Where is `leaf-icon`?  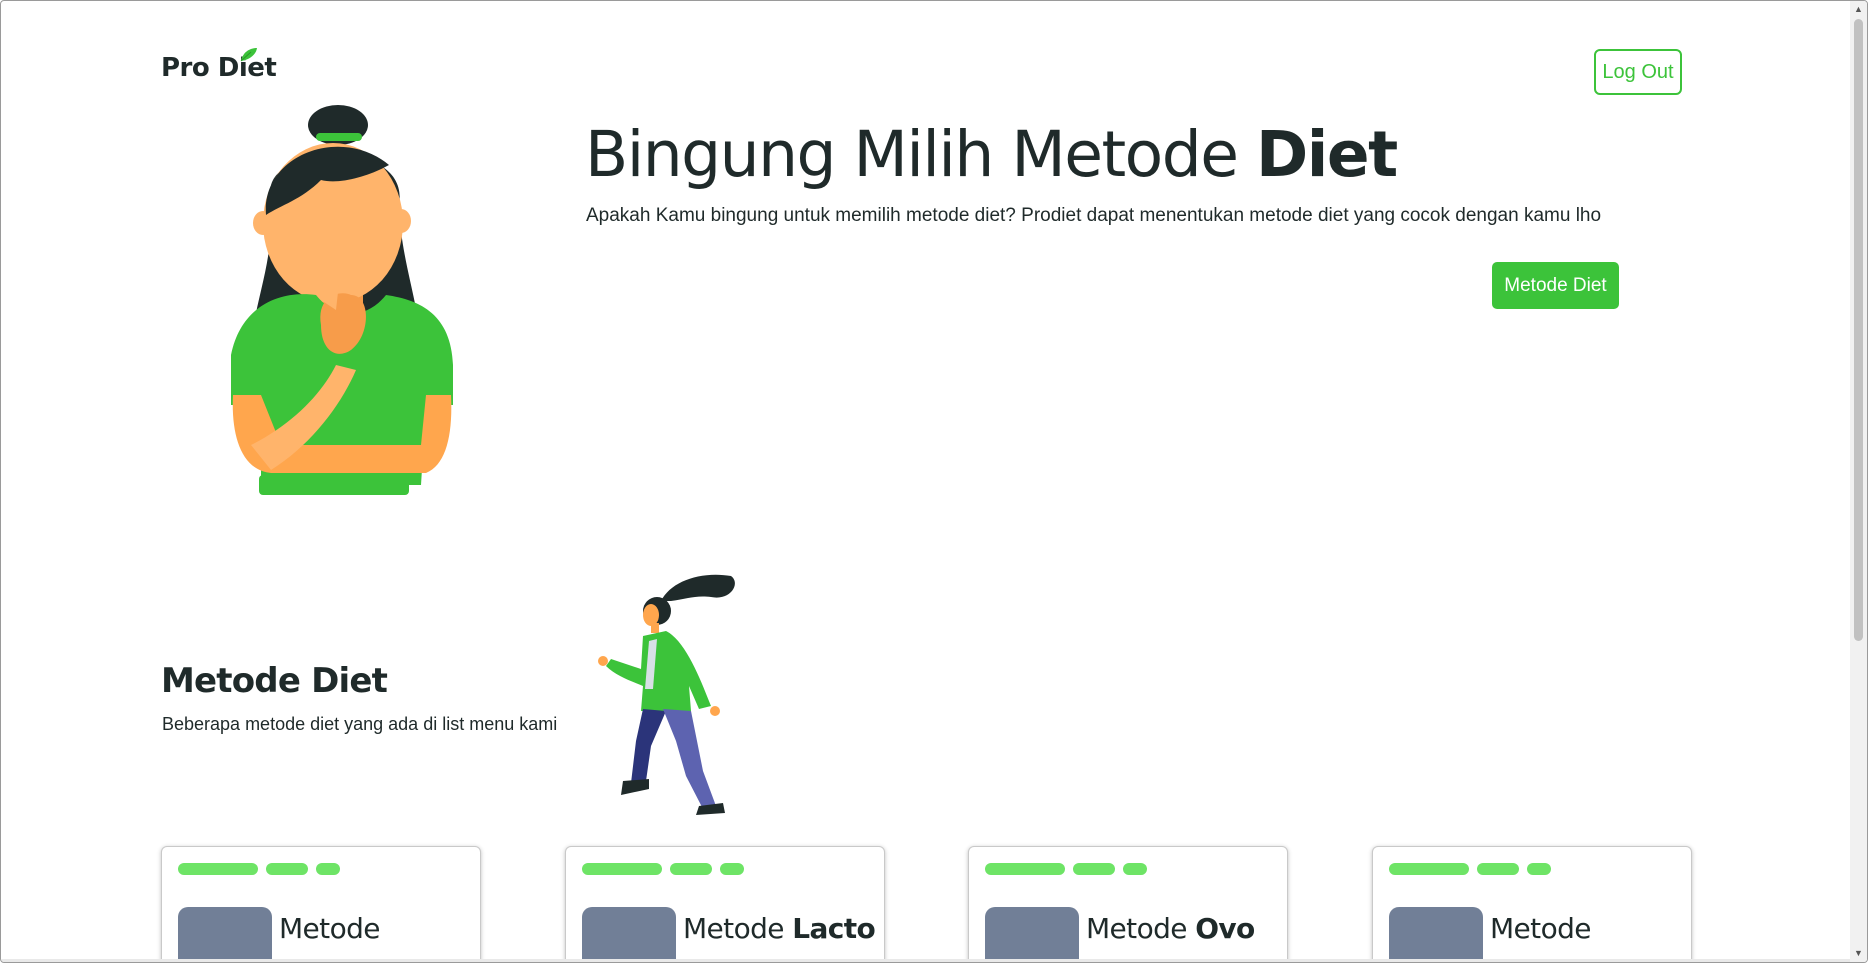 leaf-icon is located at coordinates (248, 55).